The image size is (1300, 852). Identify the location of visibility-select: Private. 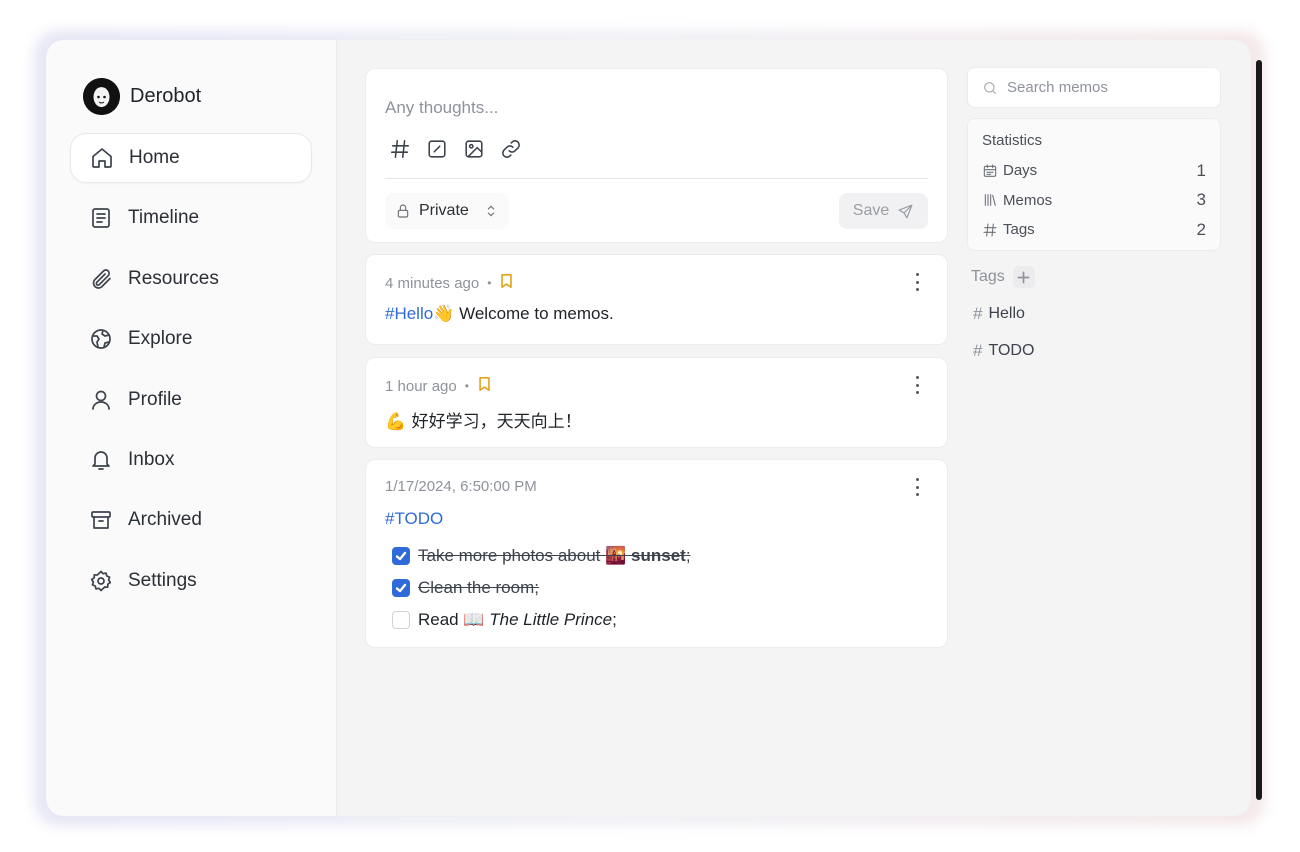
(447, 211).